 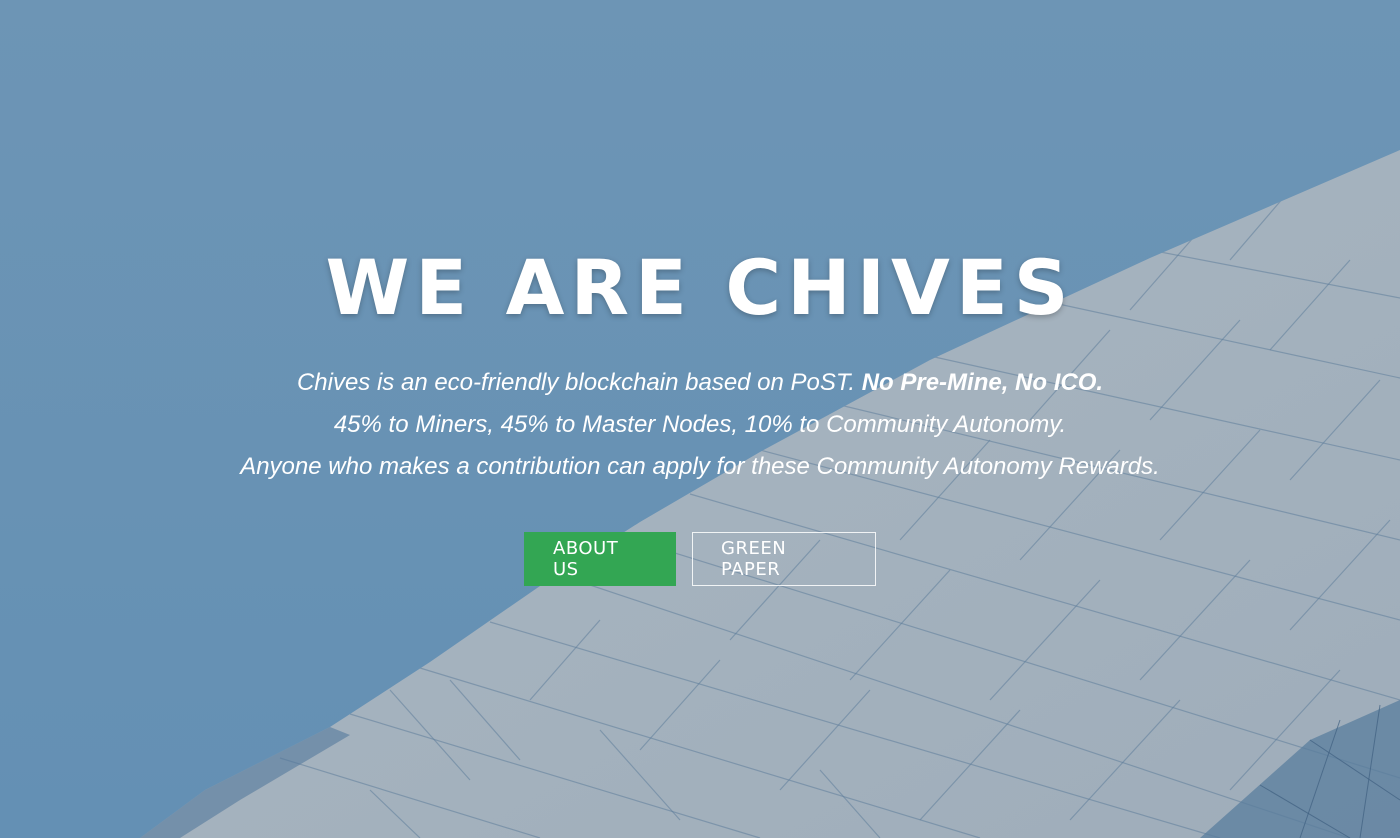 I want to click on hero-buttons: ABOUT US GREEN PAPER, so click(x=700, y=559).